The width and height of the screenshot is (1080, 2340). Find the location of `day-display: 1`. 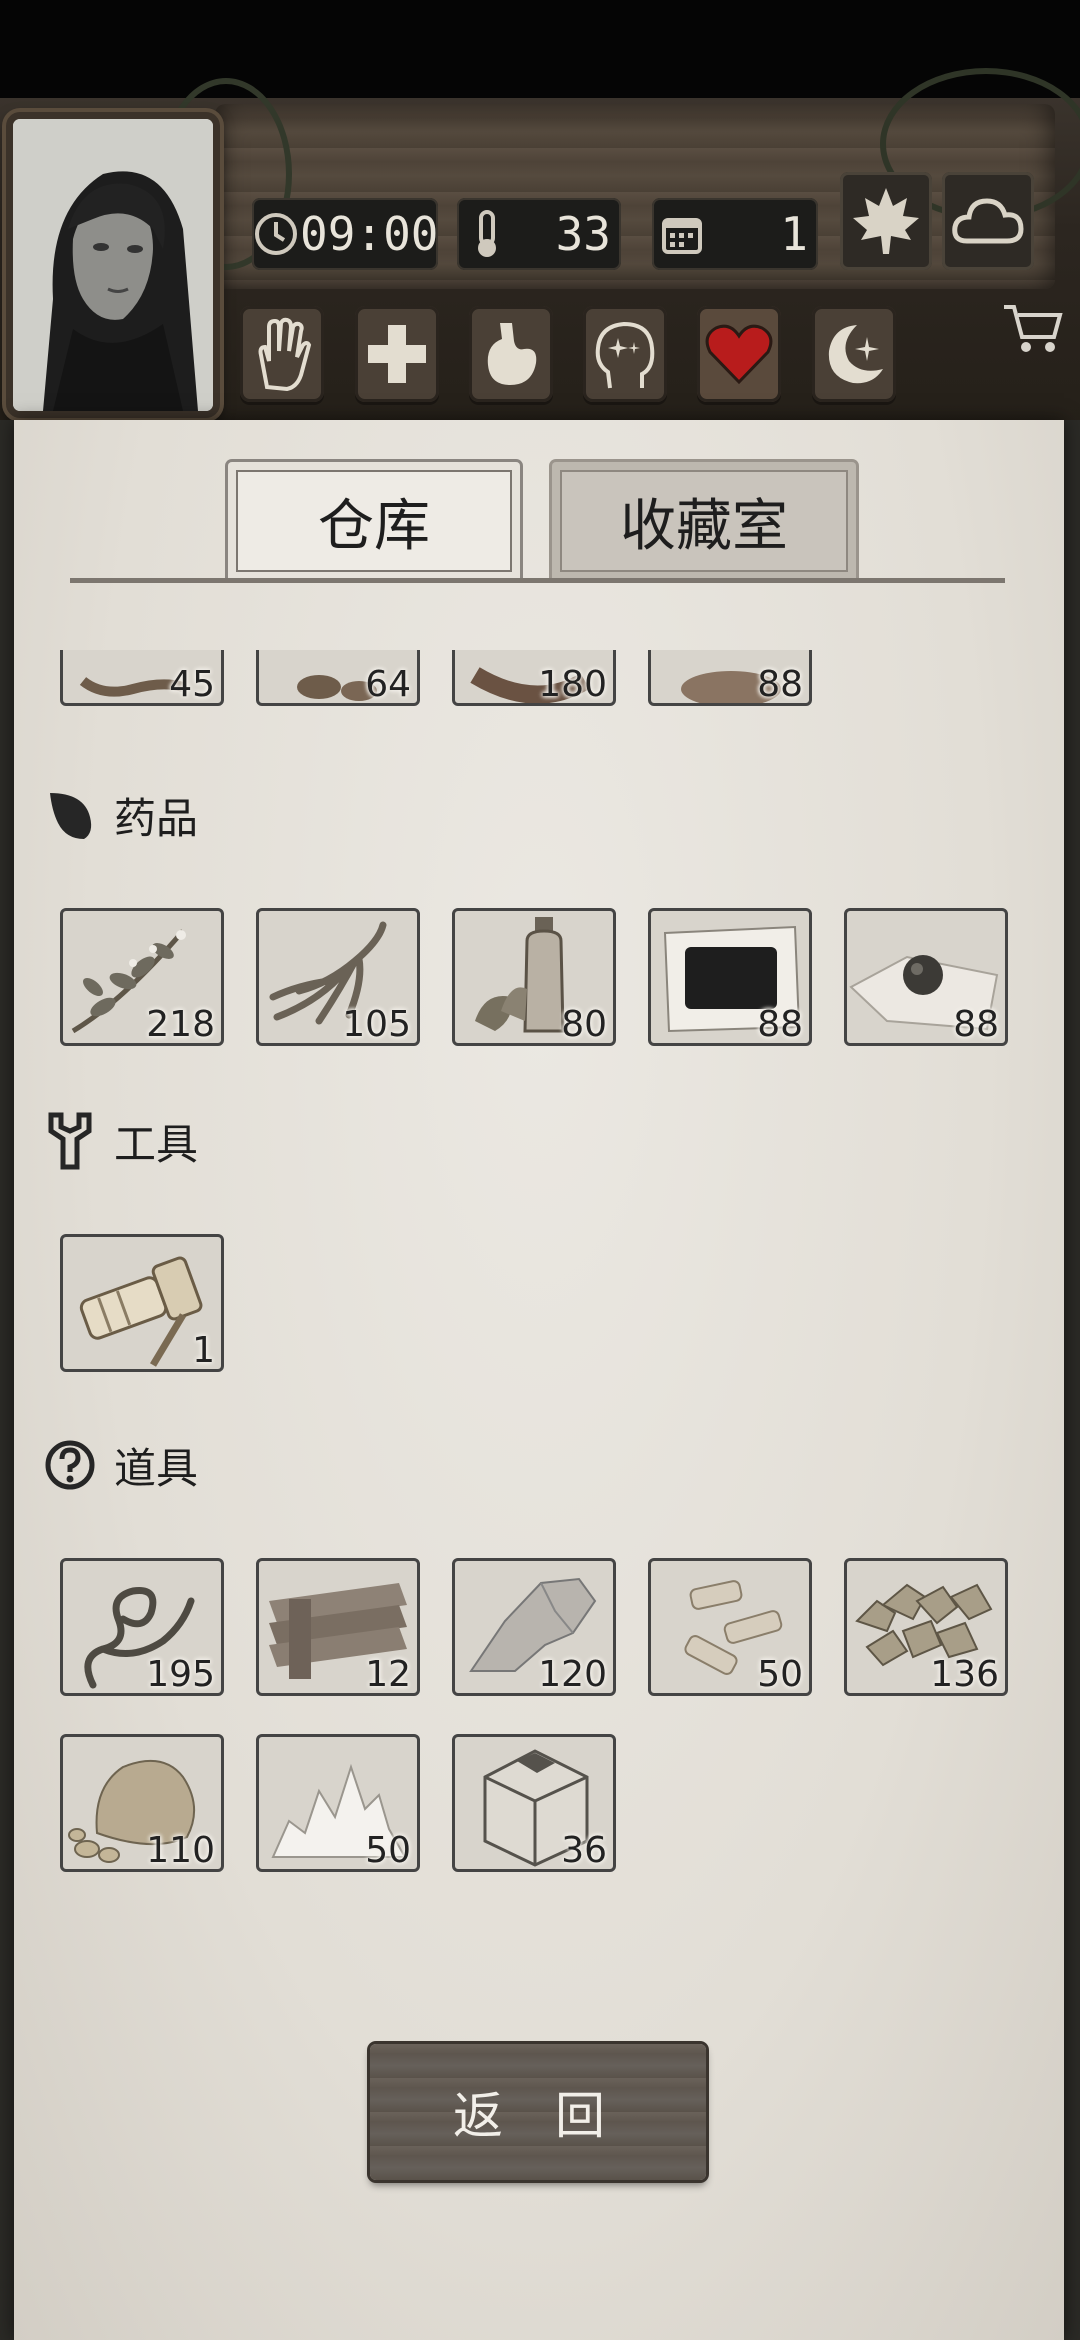

day-display: 1 is located at coordinates (735, 234).